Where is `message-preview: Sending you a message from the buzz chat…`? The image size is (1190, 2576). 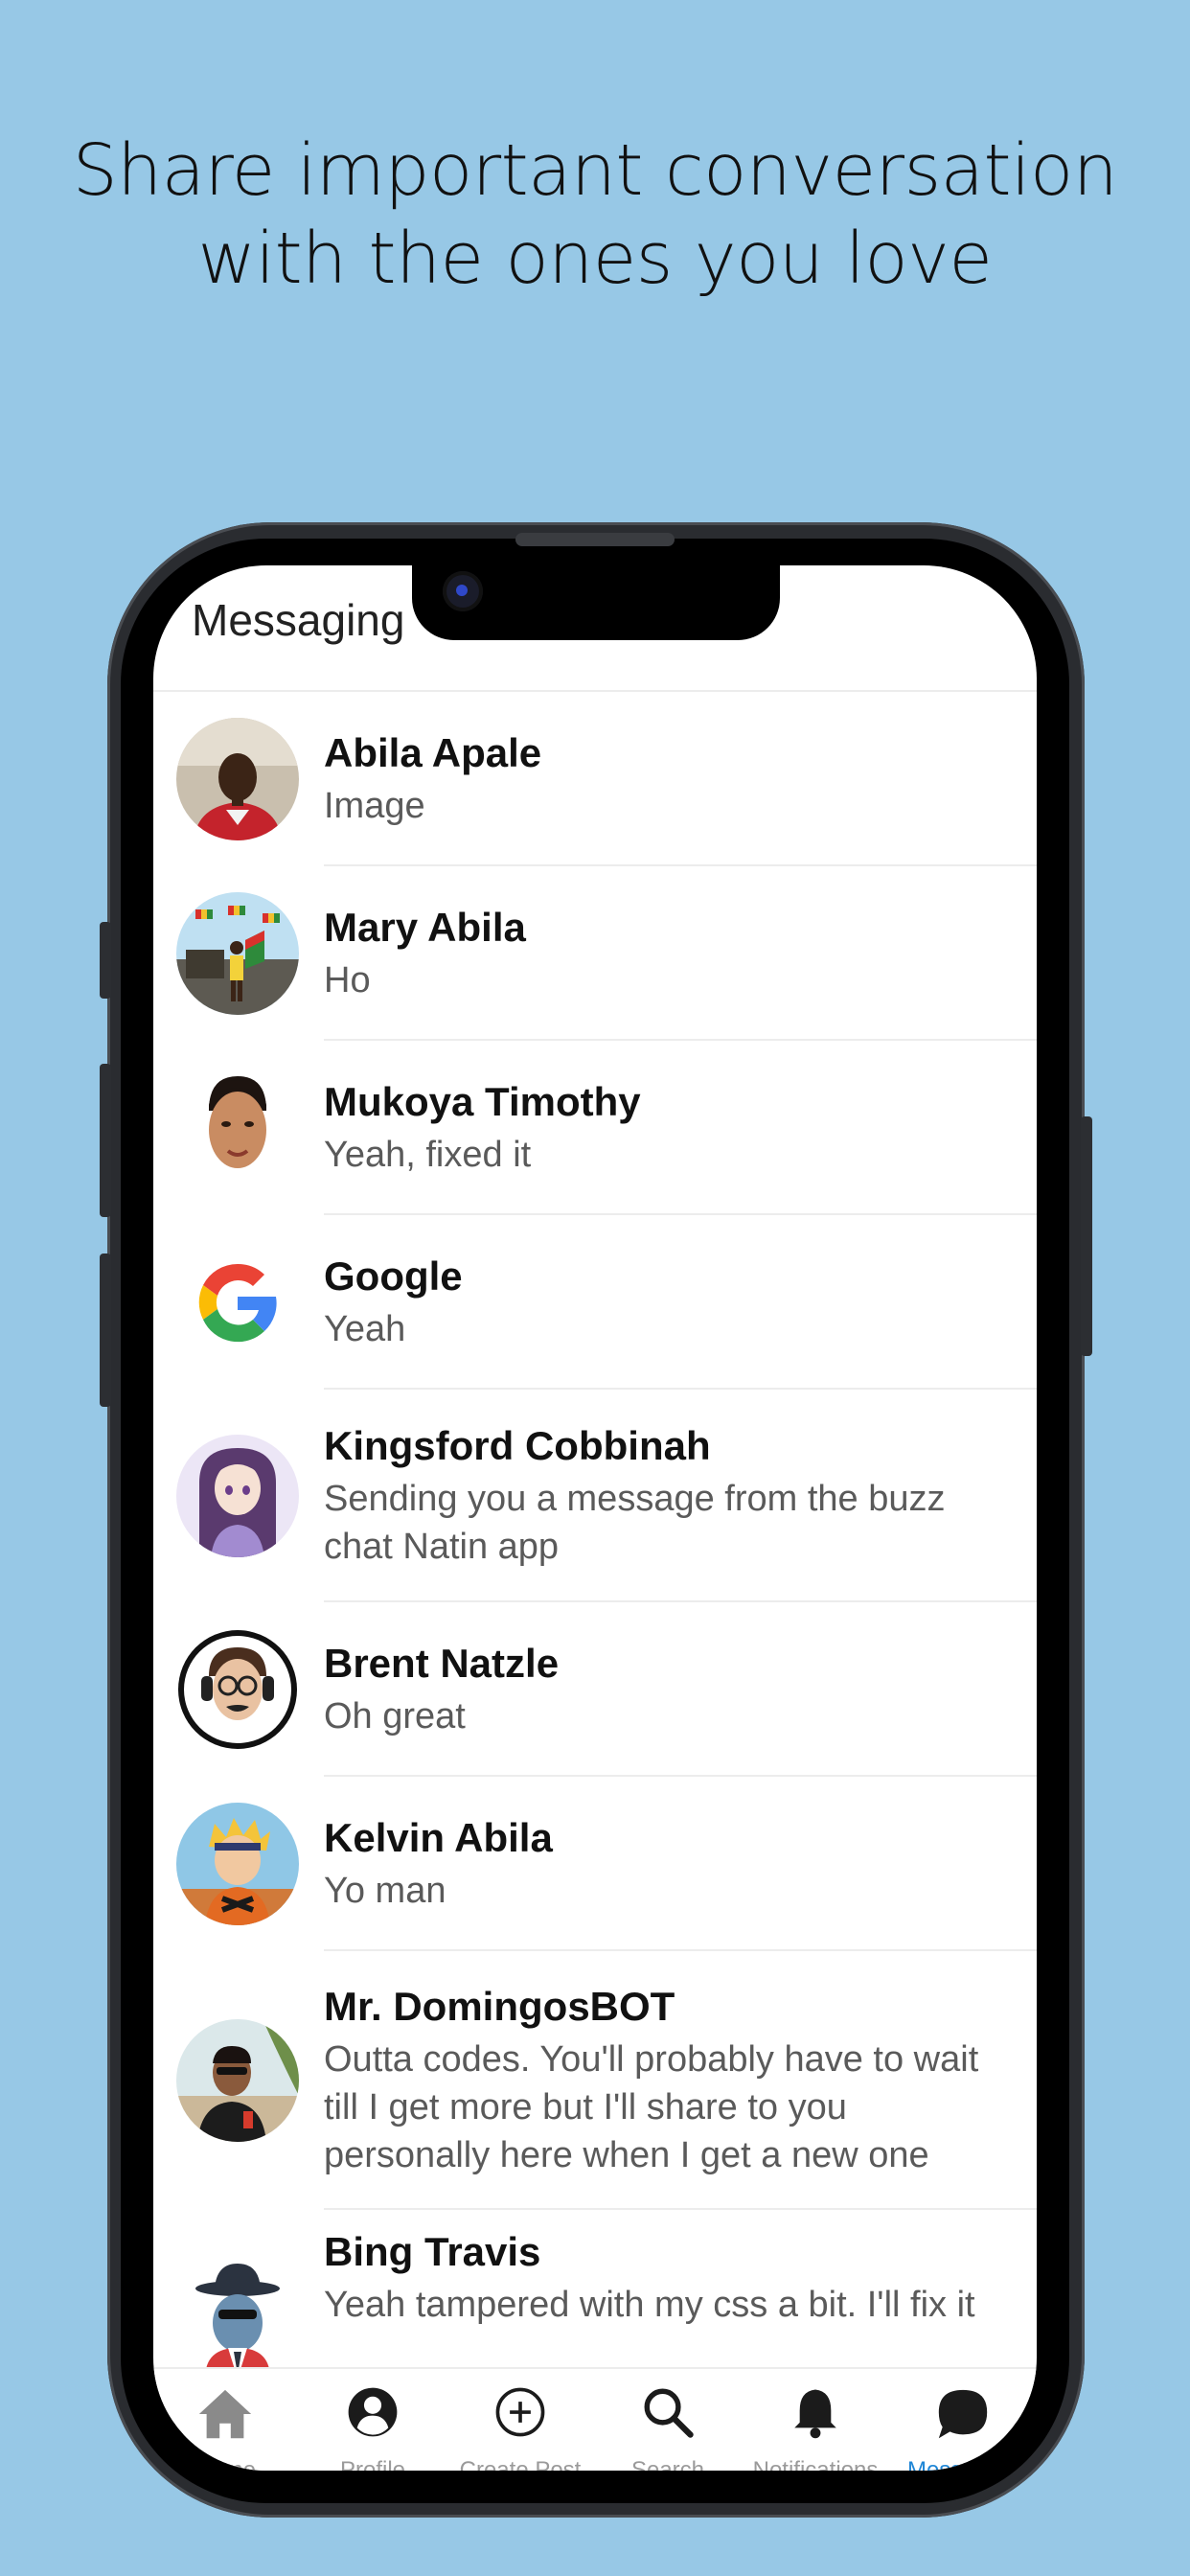 message-preview: Sending you a message from the buzz chat… is located at coordinates (635, 1523).